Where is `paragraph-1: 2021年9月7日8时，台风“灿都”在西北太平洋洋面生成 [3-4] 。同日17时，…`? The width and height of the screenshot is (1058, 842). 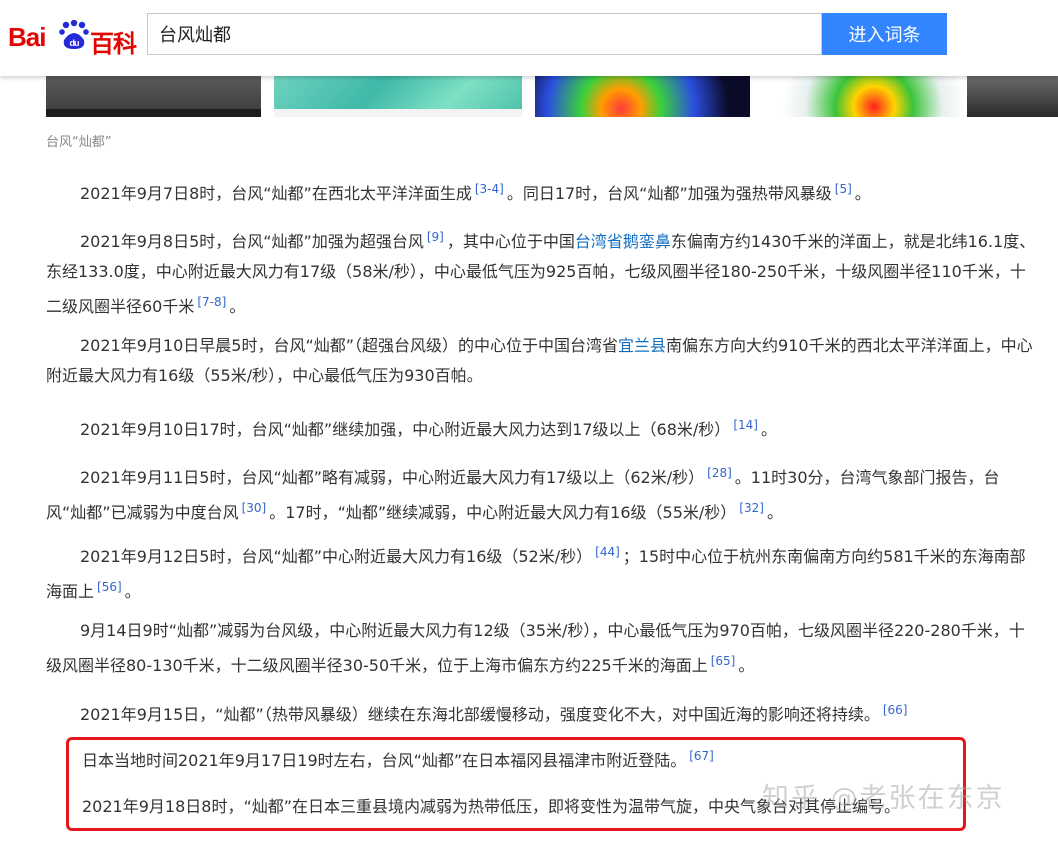 paragraph-1: 2021年9月7日8时，台风“灿都”在西北太平洋洋面生成 [3-4] 。同日17时，… is located at coordinates (541, 191).